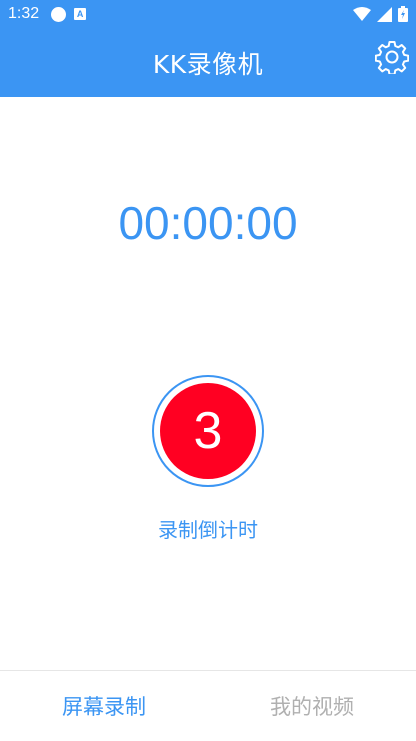 The width and height of the screenshot is (416, 741). What do you see at coordinates (403, 14) in the screenshot?
I see `battery-icon` at bounding box center [403, 14].